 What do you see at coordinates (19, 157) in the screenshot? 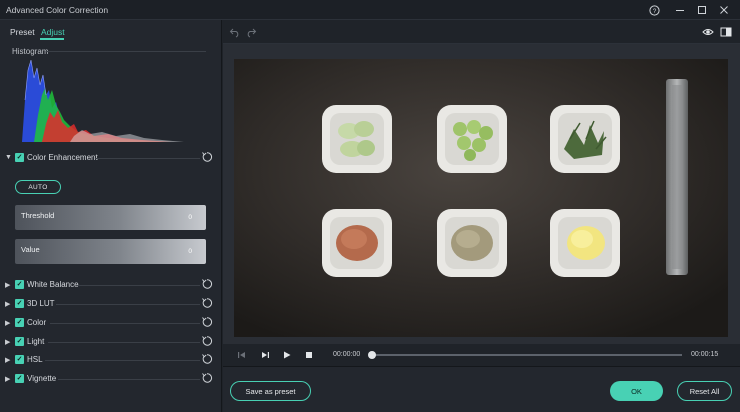
I see `color-enhancement-checkbox: ✓` at bounding box center [19, 157].